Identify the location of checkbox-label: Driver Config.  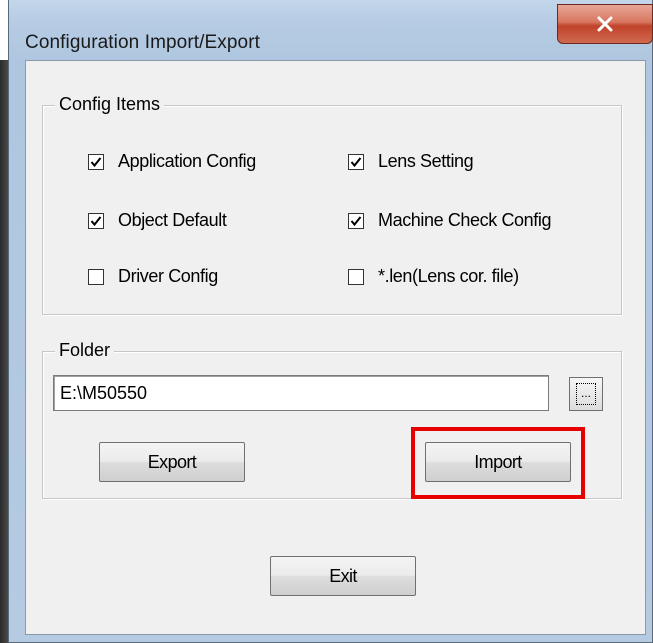
(168, 276).